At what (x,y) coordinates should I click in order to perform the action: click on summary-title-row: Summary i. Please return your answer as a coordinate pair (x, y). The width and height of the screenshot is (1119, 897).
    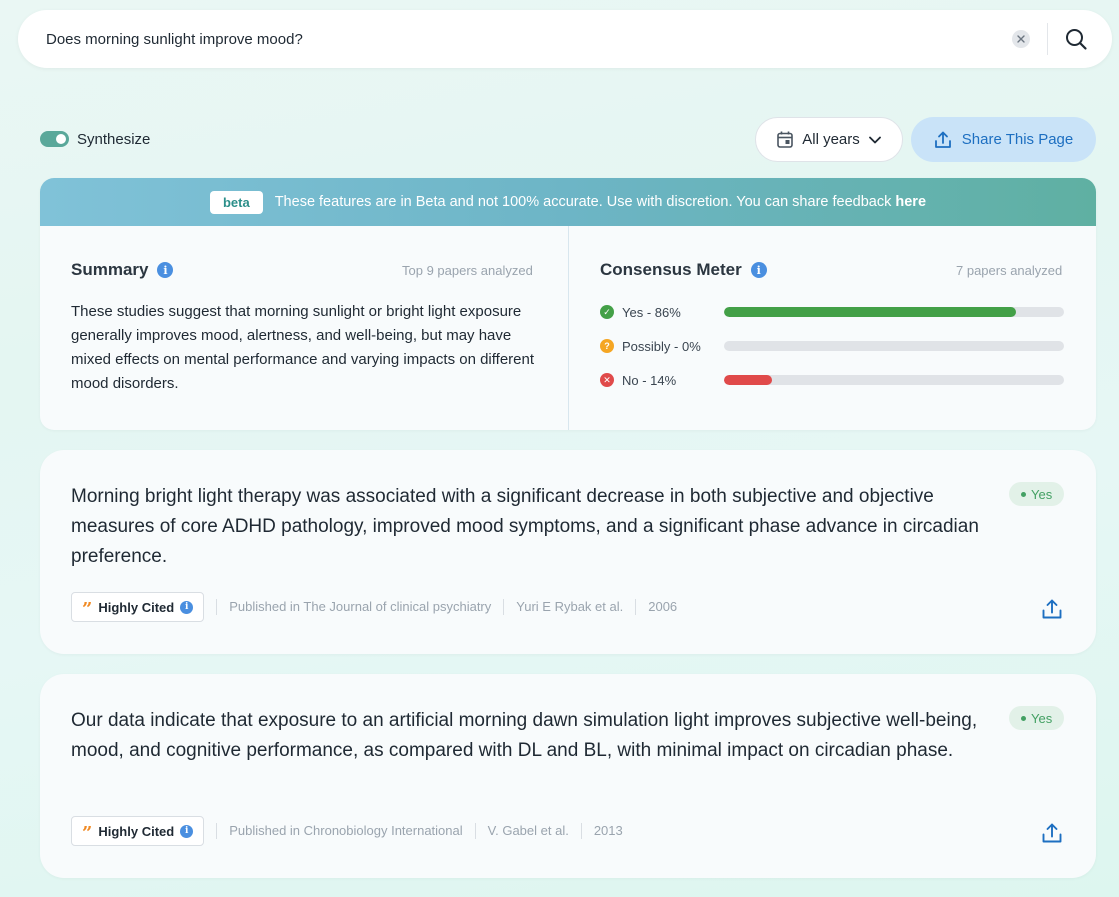
    Looking at the image, I should click on (122, 270).